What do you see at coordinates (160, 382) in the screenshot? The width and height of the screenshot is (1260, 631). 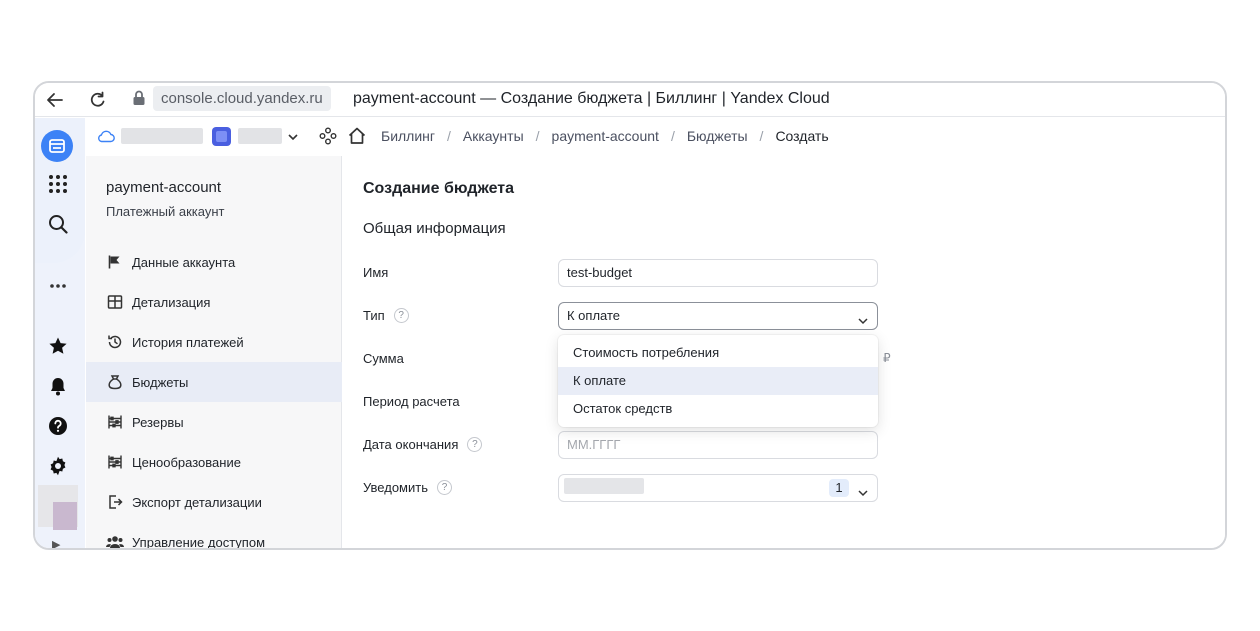 I see `sidebar-item-label: Бюджеты` at bounding box center [160, 382].